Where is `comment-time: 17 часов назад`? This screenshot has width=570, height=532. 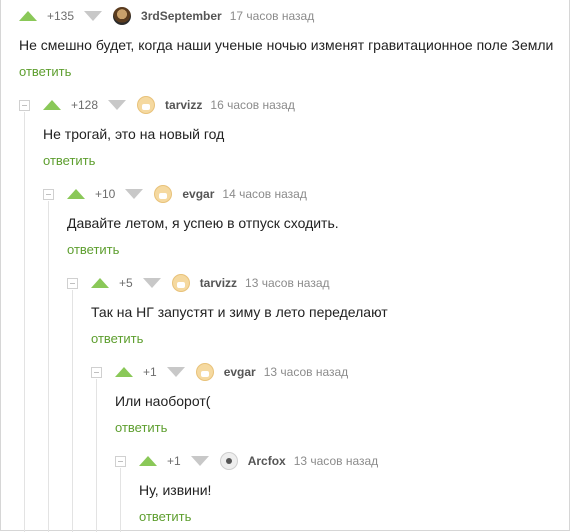 comment-time: 17 часов назад is located at coordinates (272, 16).